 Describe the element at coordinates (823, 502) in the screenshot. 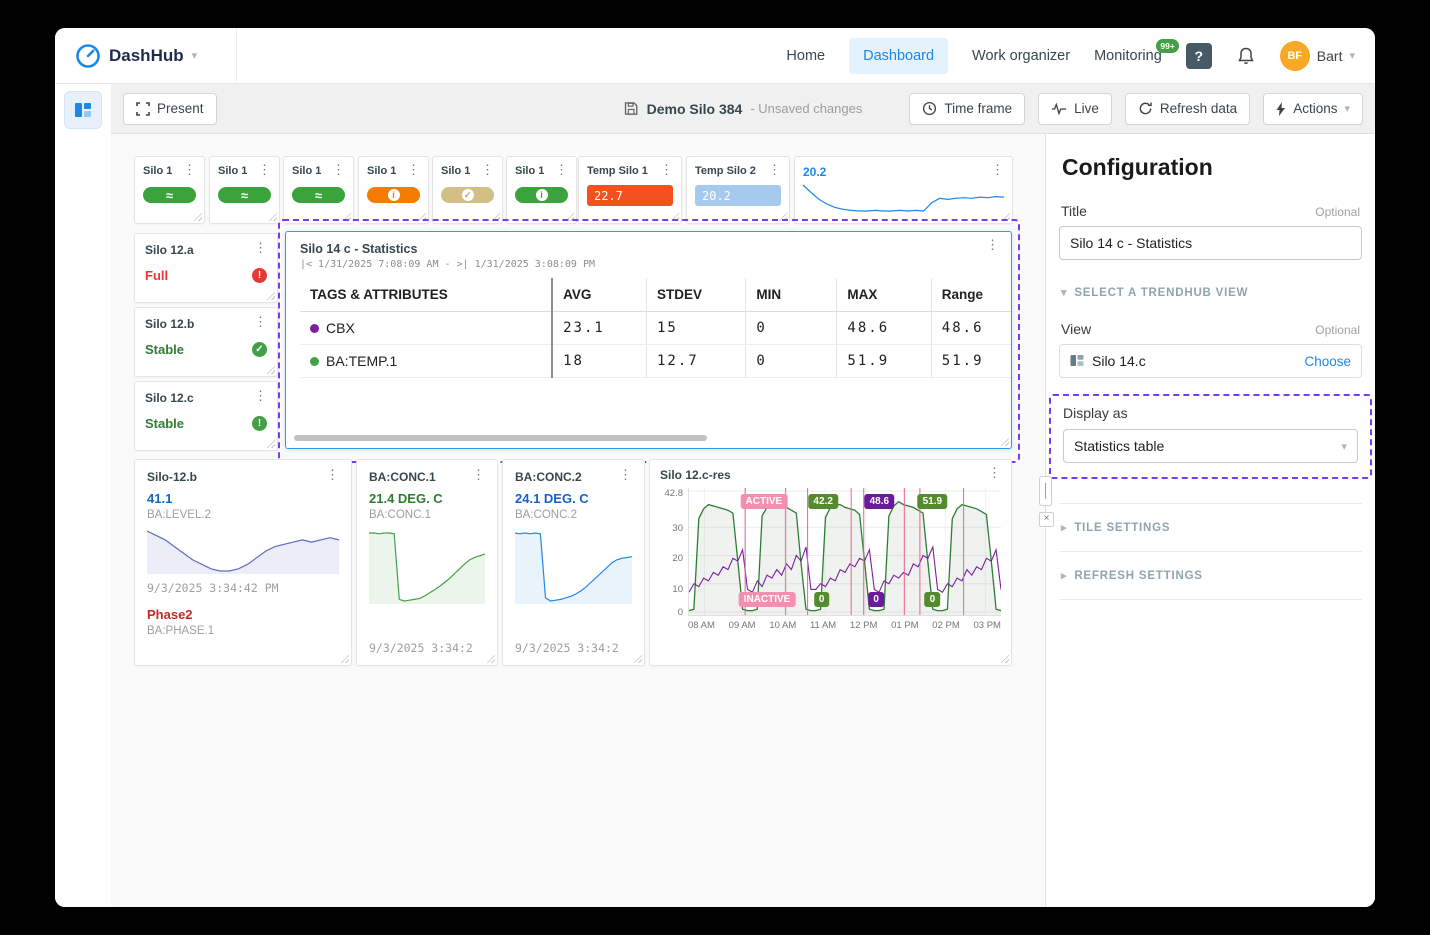

I see `value-badge: 42.2` at that location.